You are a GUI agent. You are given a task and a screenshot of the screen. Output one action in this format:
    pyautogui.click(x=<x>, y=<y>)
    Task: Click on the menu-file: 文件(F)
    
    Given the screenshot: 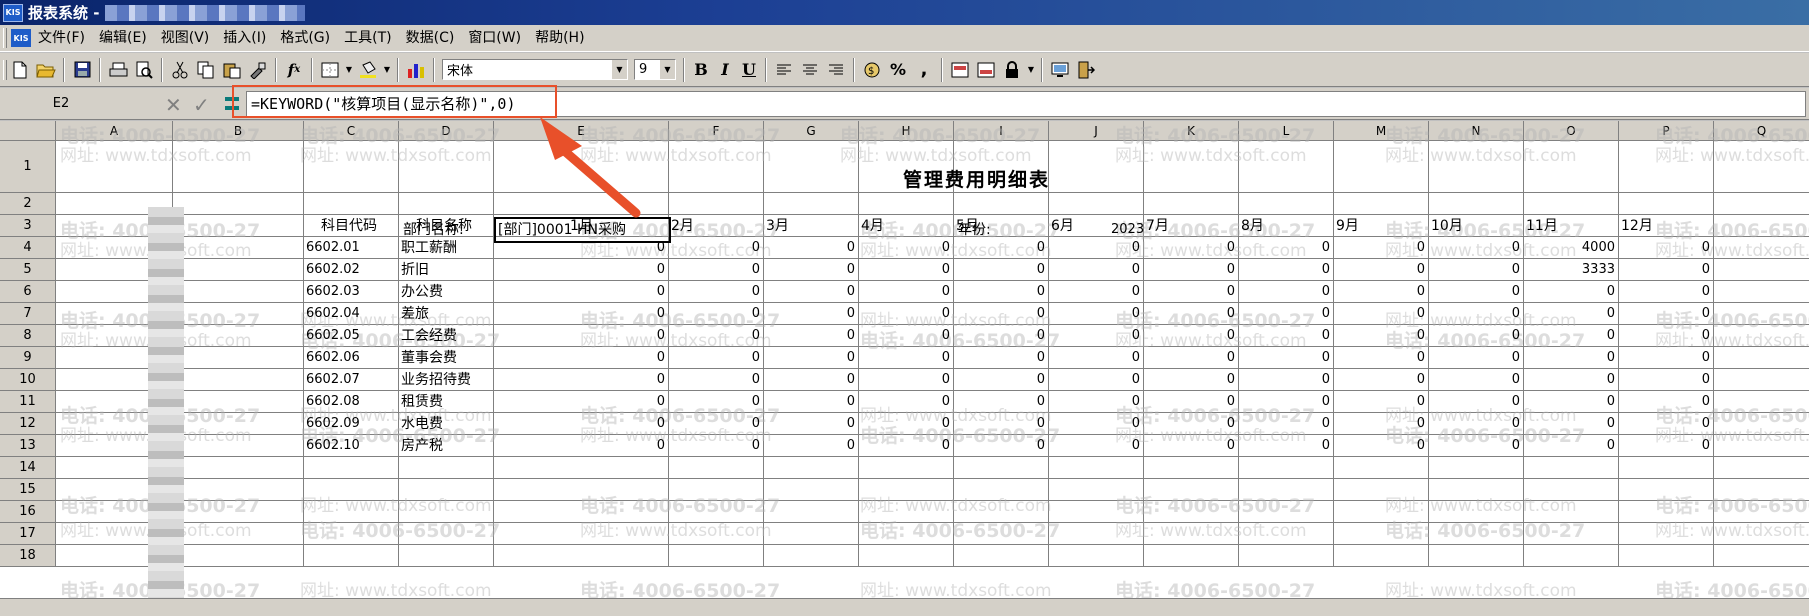 What is the action you would take?
    pyautogui.click(x=61, y=38)
    